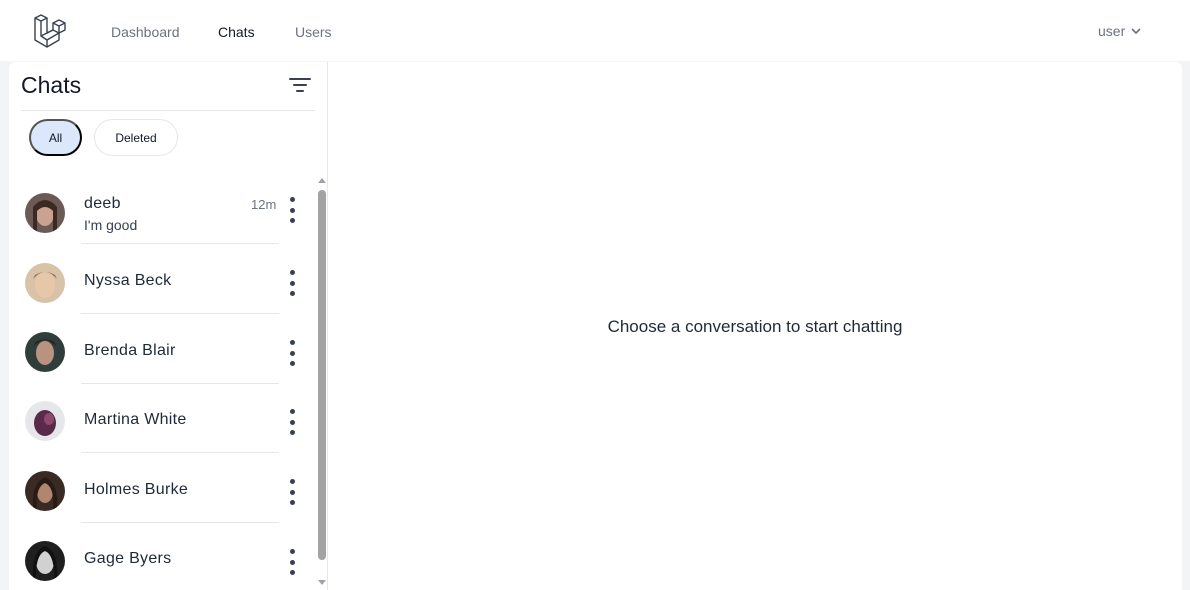 This screenshot has height=590, width=1190. I want to click on chat-name: Gage Byers, so click(128, 558).